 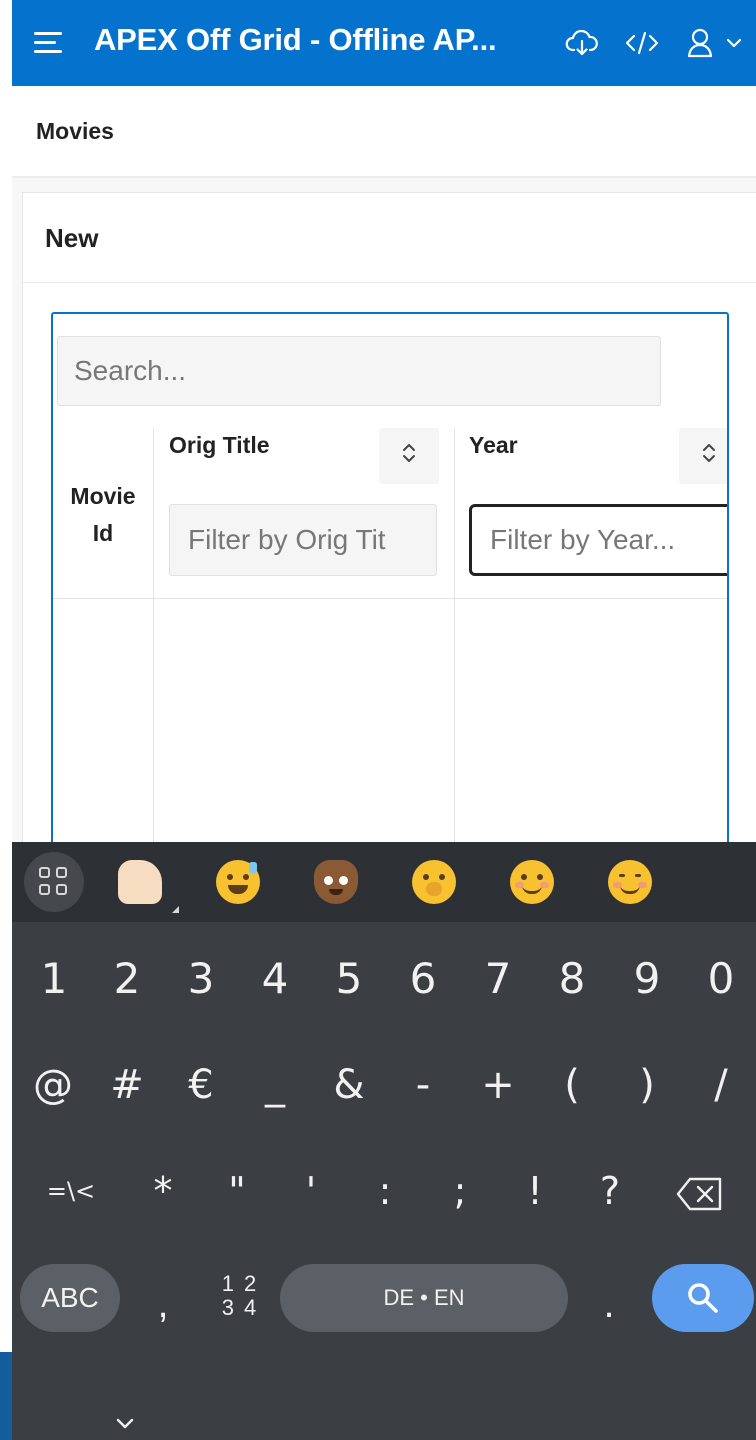 What do you see at coordinates (498, 1085) in the screenshot?
I see `key-plus: +` at bounding box center [498, 1085].